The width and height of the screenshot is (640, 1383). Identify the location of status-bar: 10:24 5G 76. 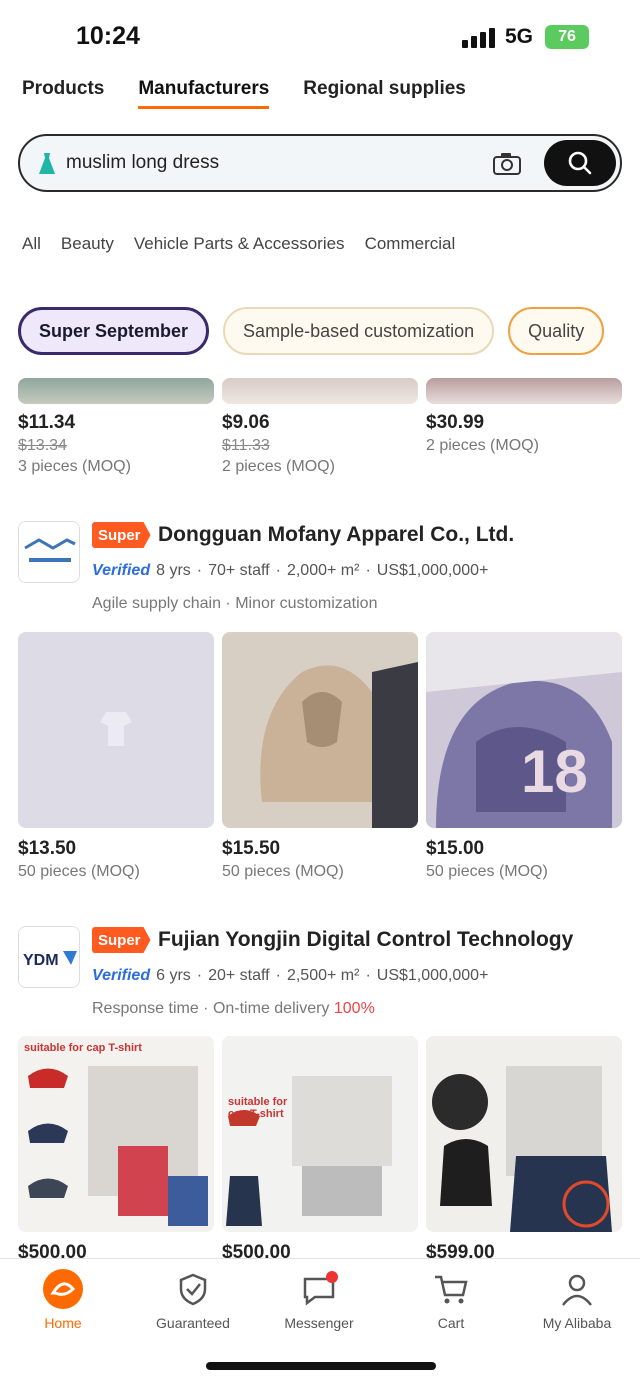
(320, 35).